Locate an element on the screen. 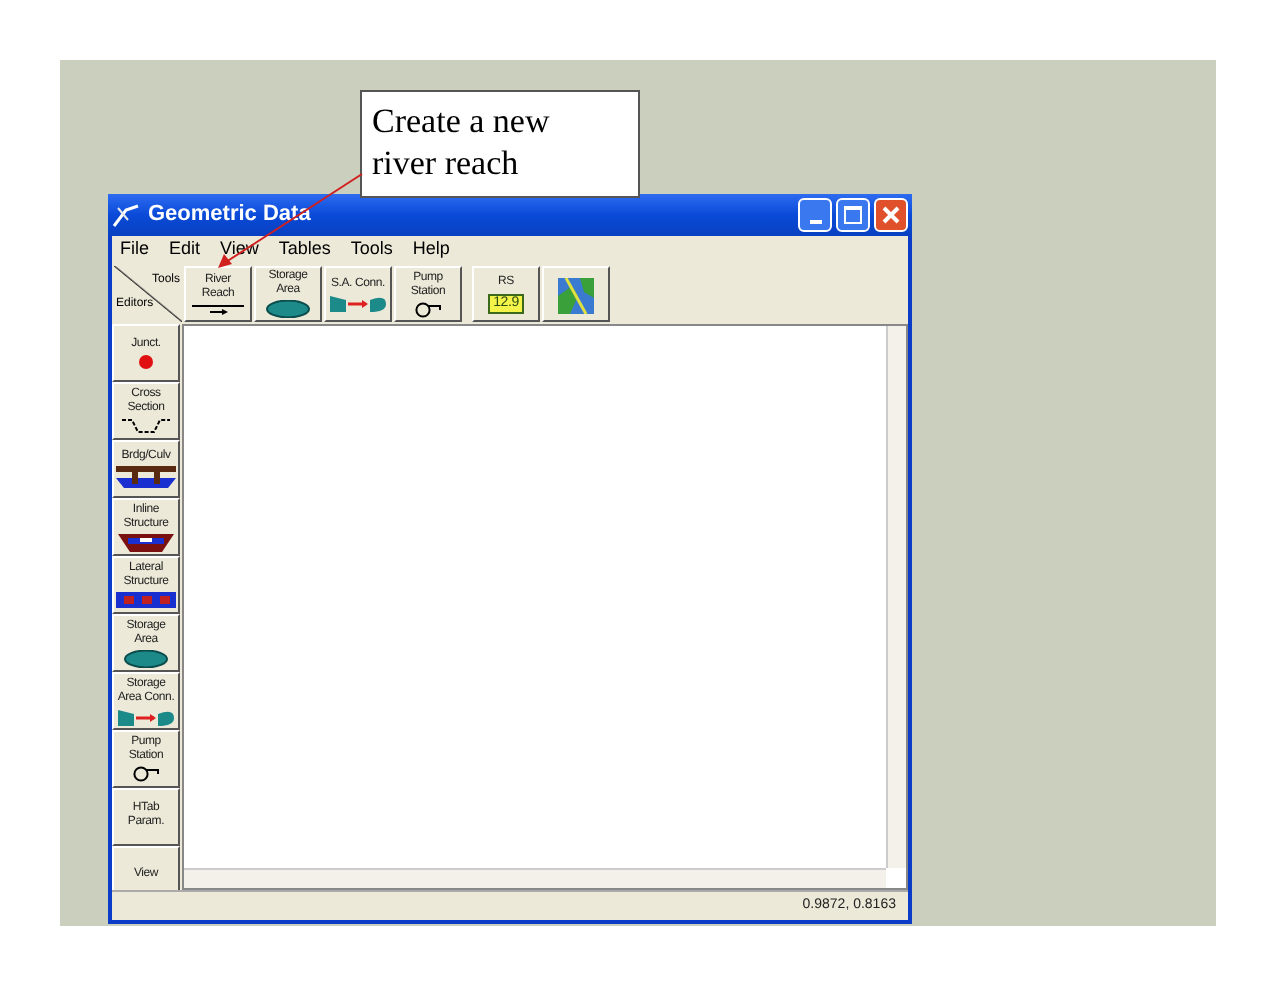 The width and height of the screenshot is (1276, 986). vertical-scrollbar is located at coordinates (896, 597).